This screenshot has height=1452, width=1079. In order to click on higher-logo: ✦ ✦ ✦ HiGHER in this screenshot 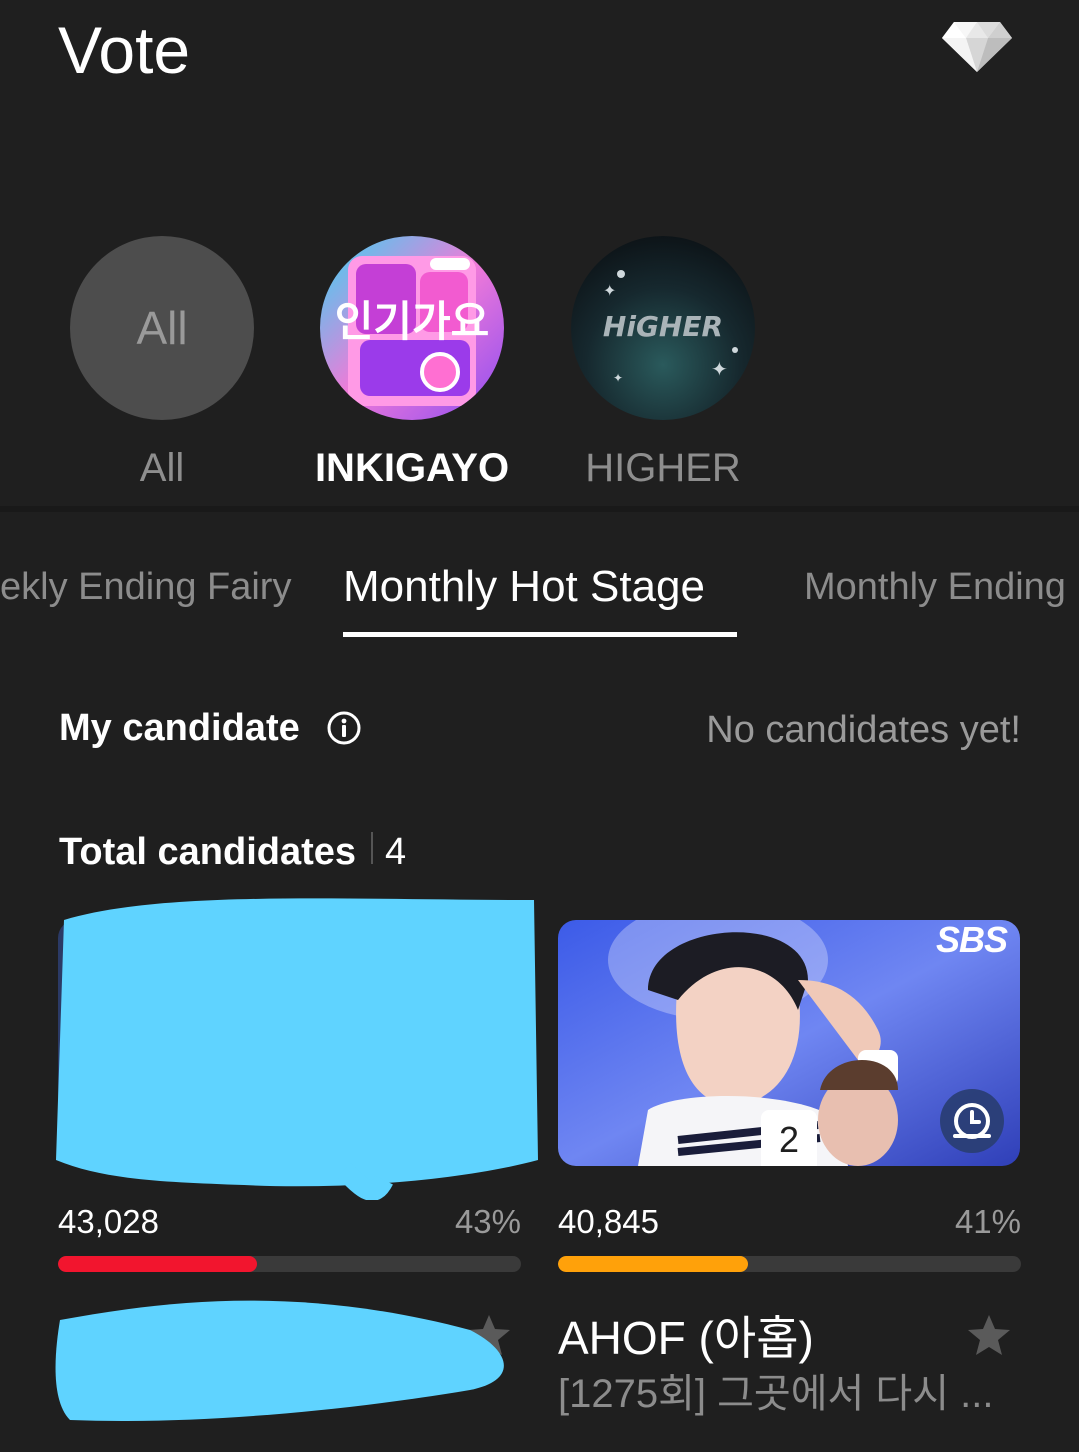, I will do `click(663, 328)`.